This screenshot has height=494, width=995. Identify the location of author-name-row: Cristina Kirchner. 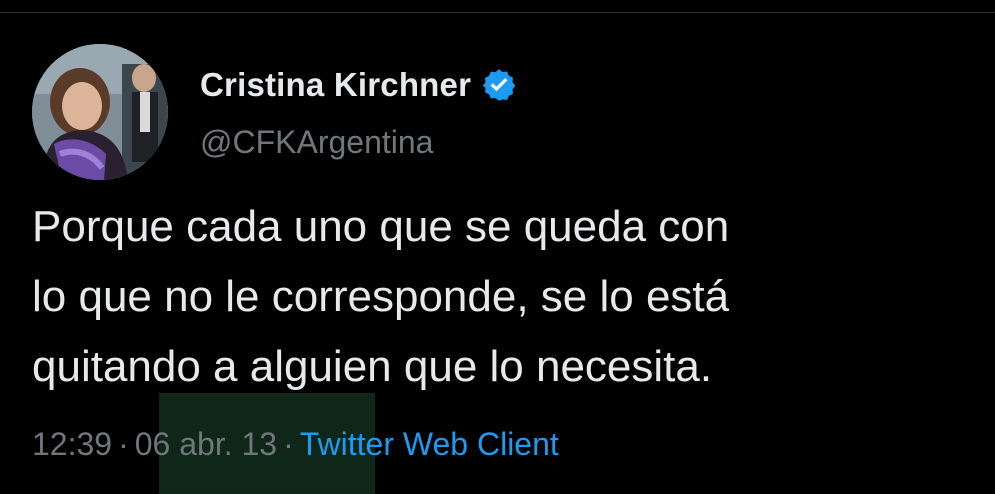
(358, 85).